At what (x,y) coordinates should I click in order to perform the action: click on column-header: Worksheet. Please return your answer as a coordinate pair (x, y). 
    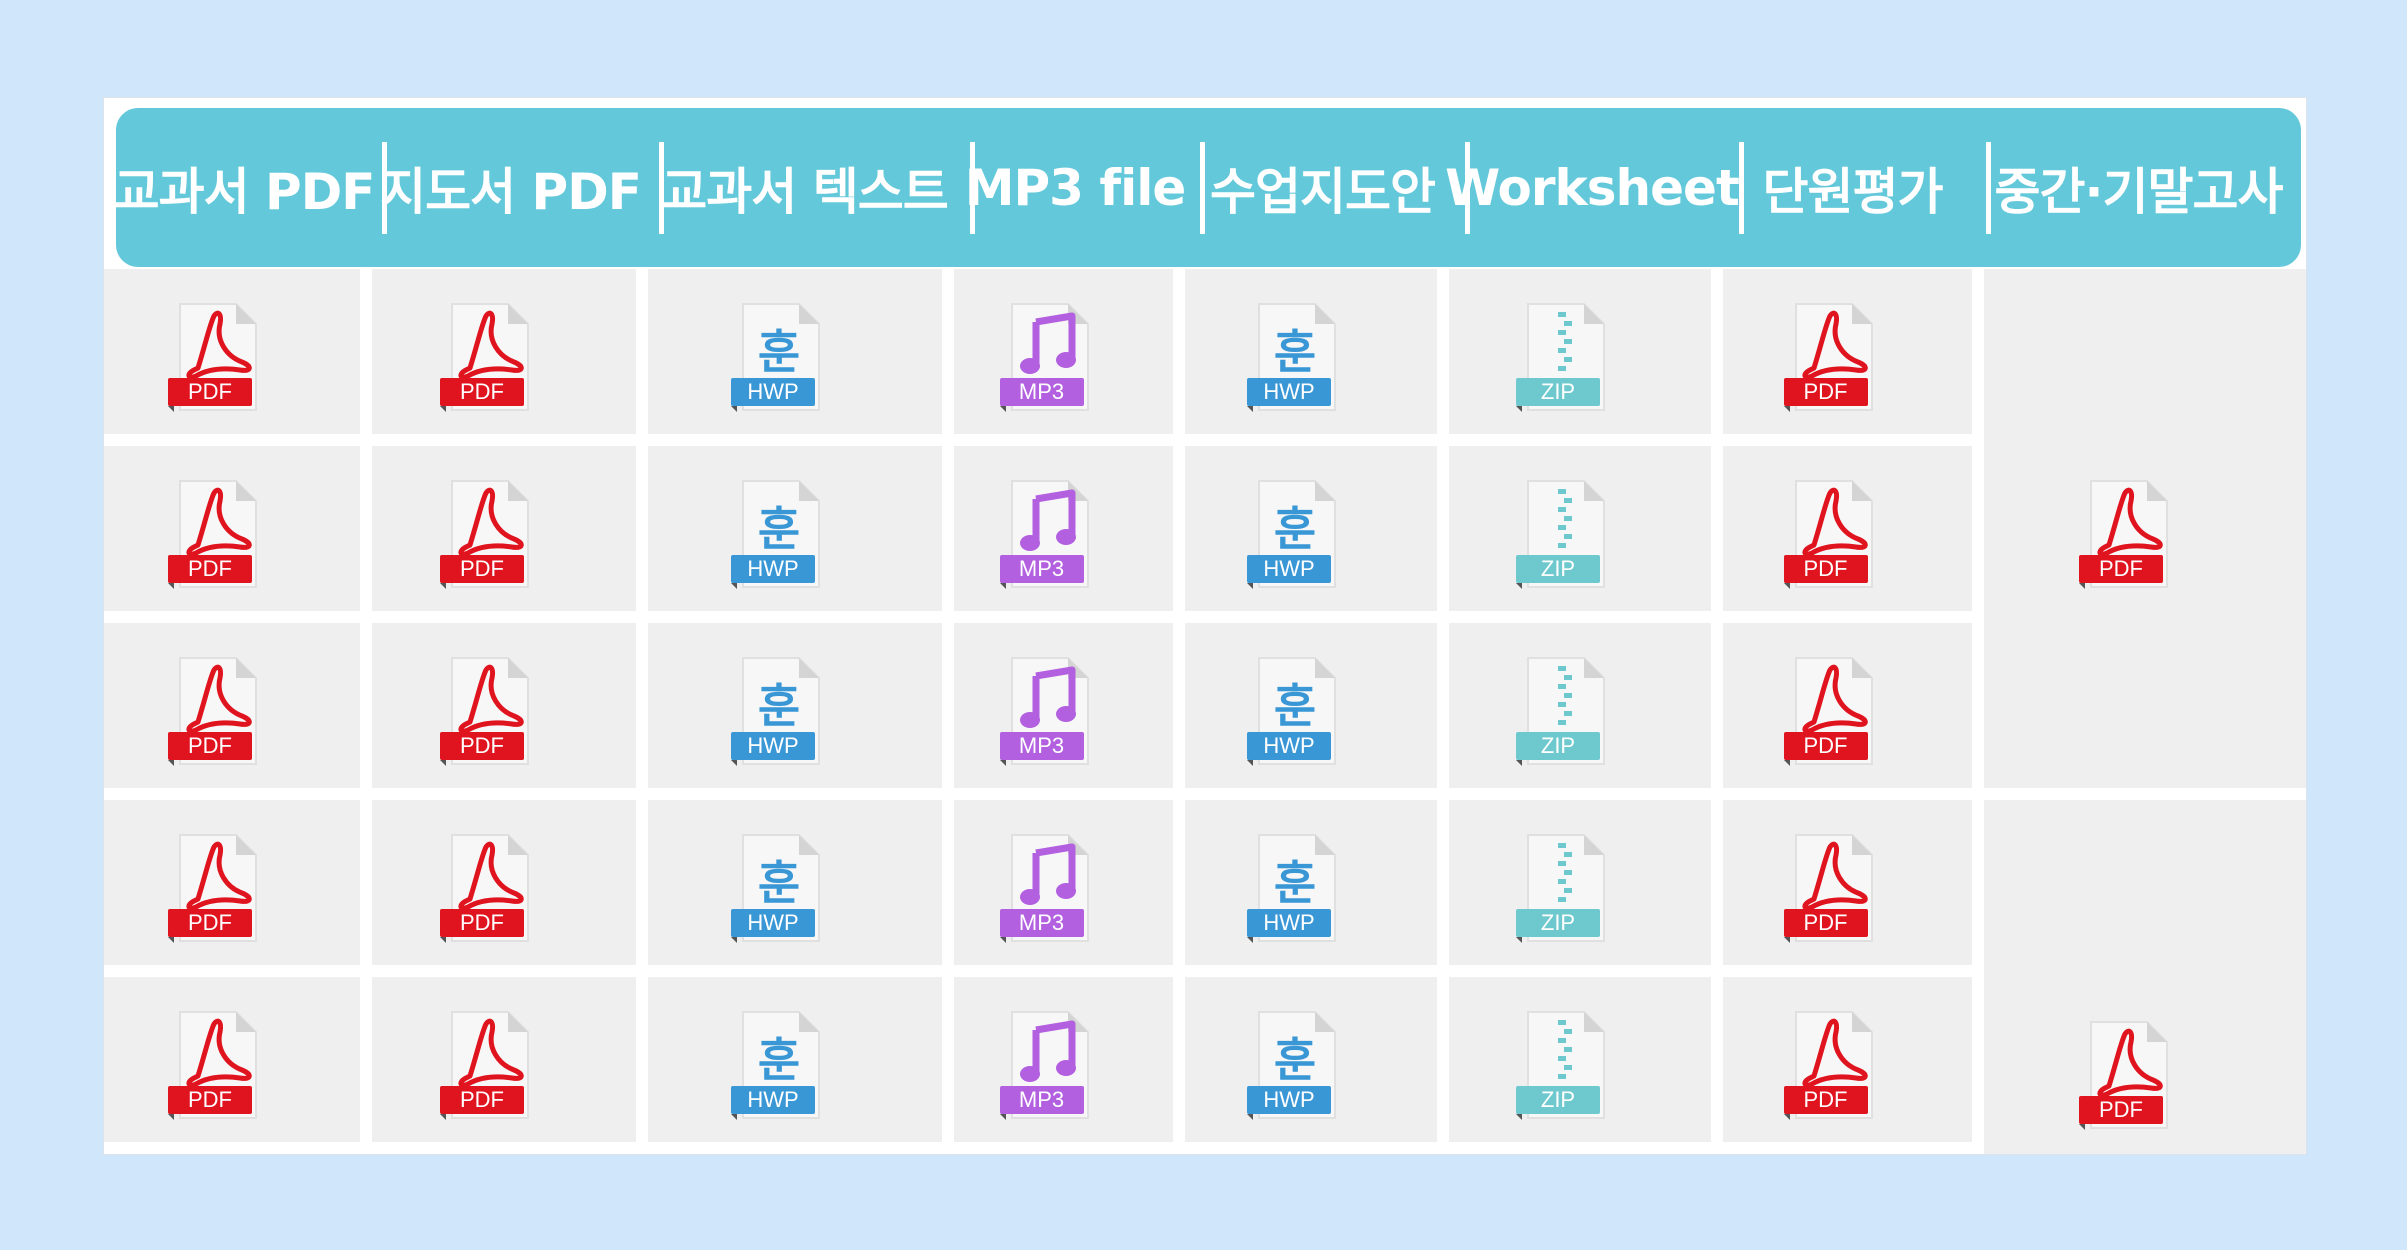
    Looking at the image, I should click on (1592, 187).